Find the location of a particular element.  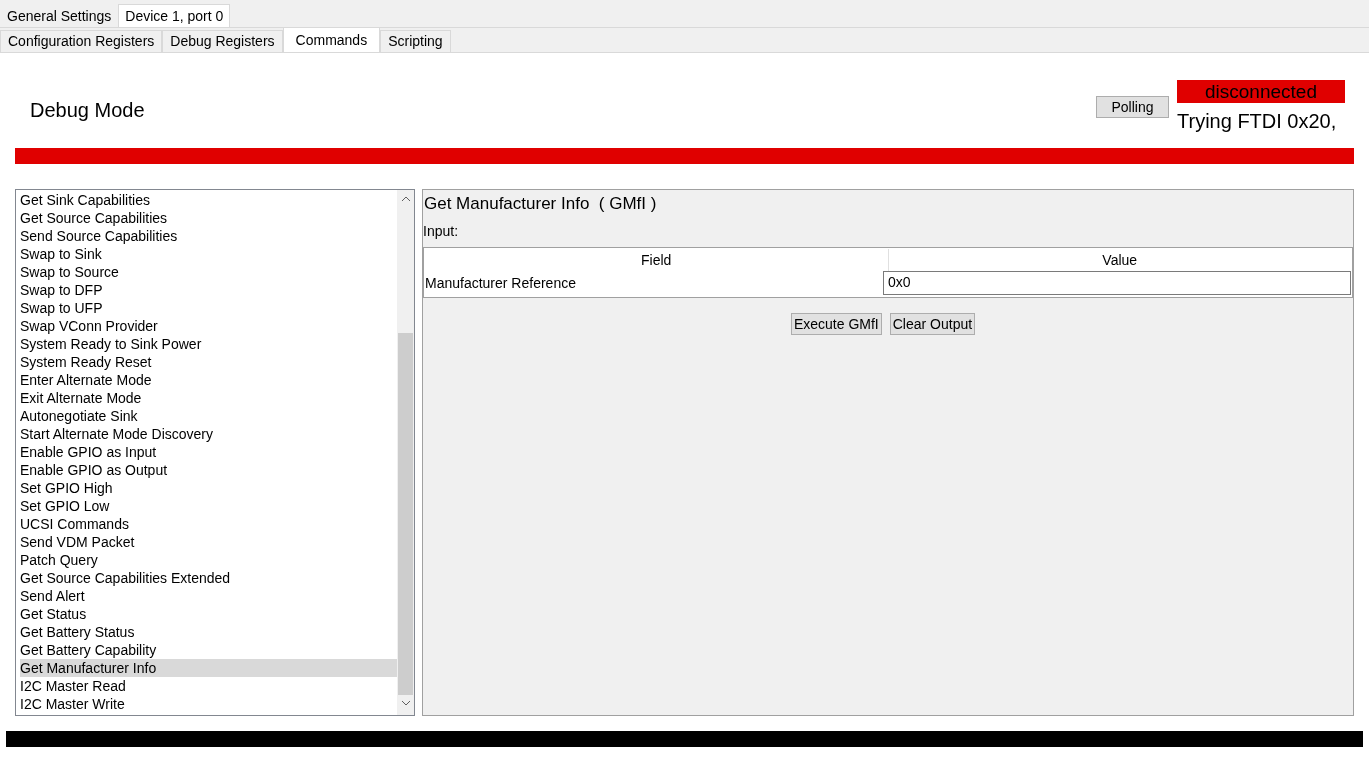

table-cell-text: Manufacturer Reference is located at coordinates (501, 283).